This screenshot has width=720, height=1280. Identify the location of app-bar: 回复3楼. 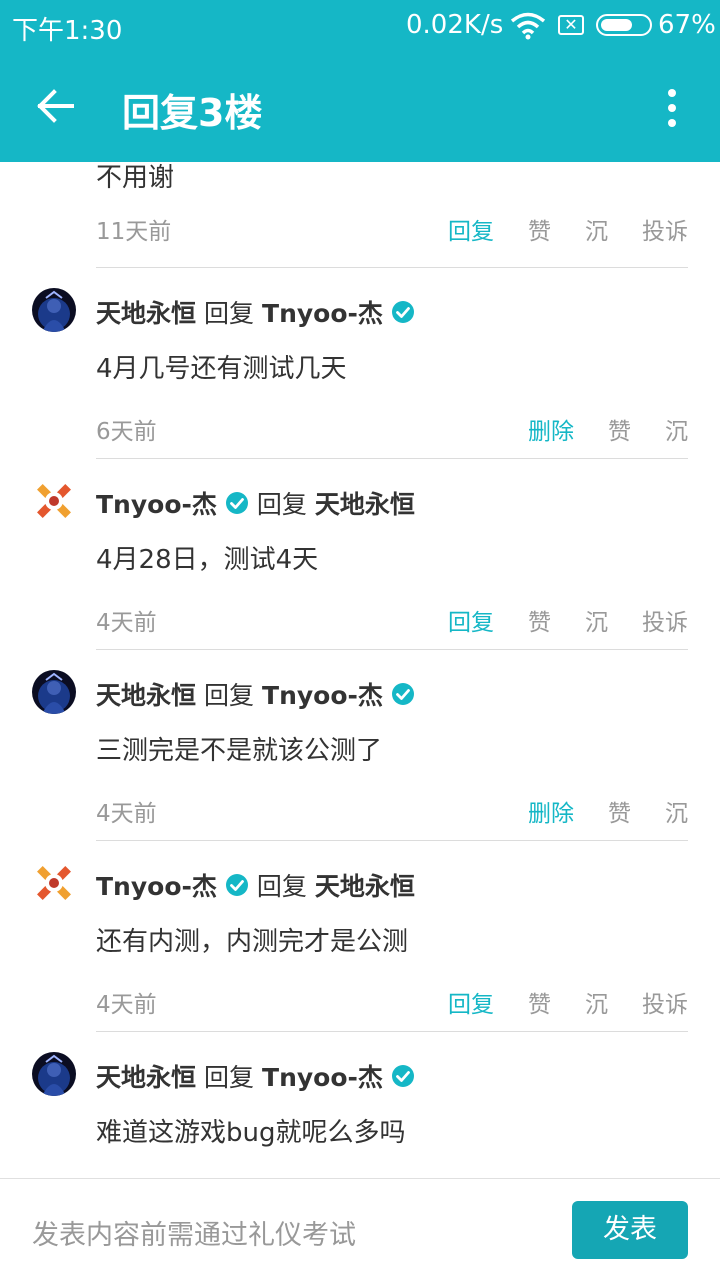
(360, 107).